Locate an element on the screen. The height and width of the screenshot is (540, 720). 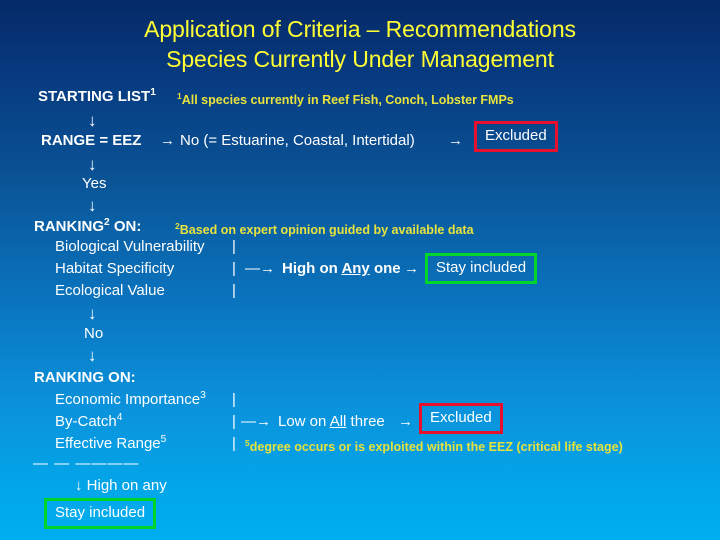
title-line-2: Species Currently Under Management is located at coordinates (360, 59).